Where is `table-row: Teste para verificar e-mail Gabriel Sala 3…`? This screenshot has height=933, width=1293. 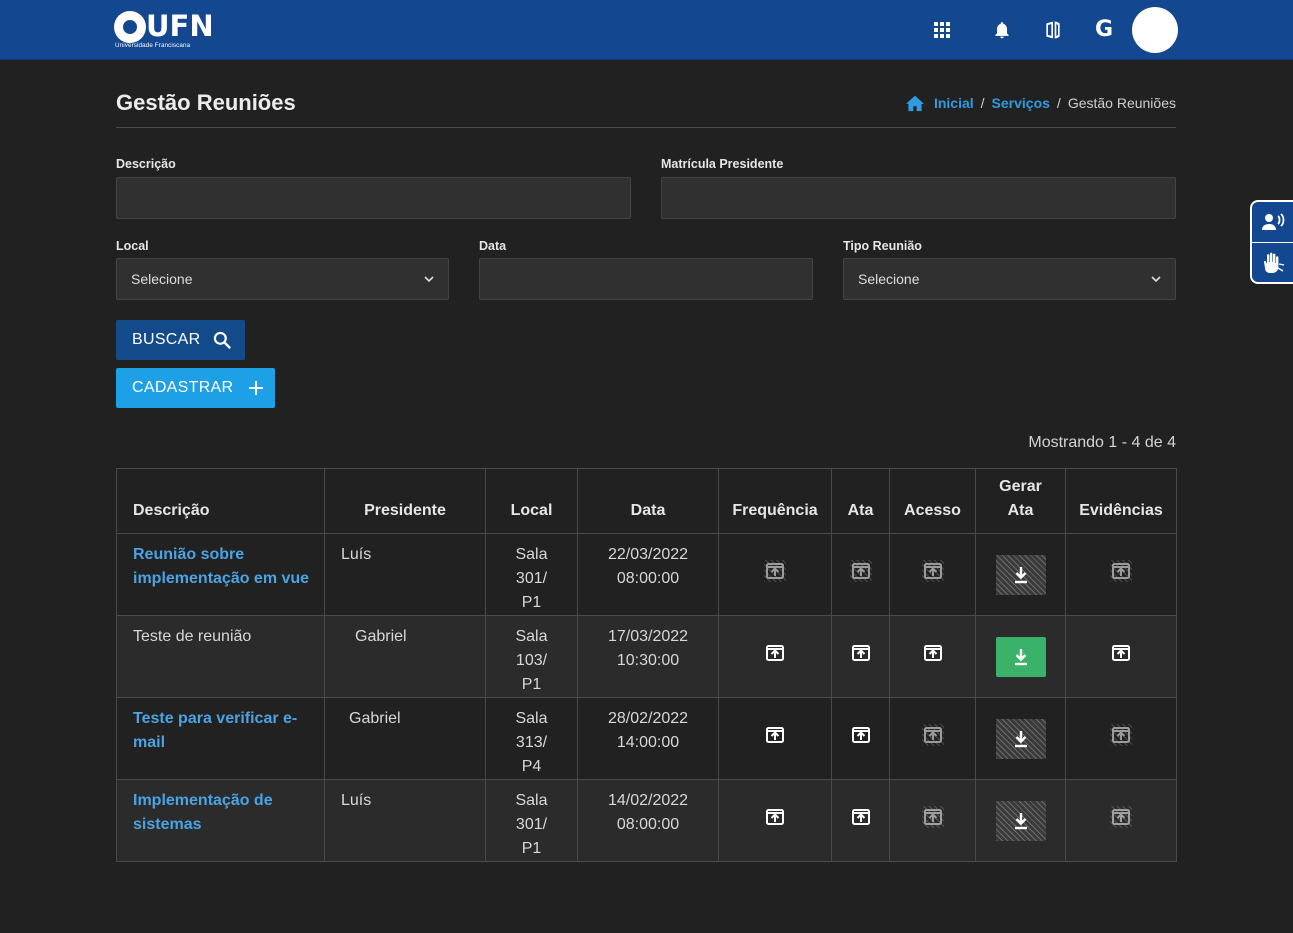
table-row: Teste para verificar e-mail Gabriel Sala 3… is located at coordinates (646, 738).